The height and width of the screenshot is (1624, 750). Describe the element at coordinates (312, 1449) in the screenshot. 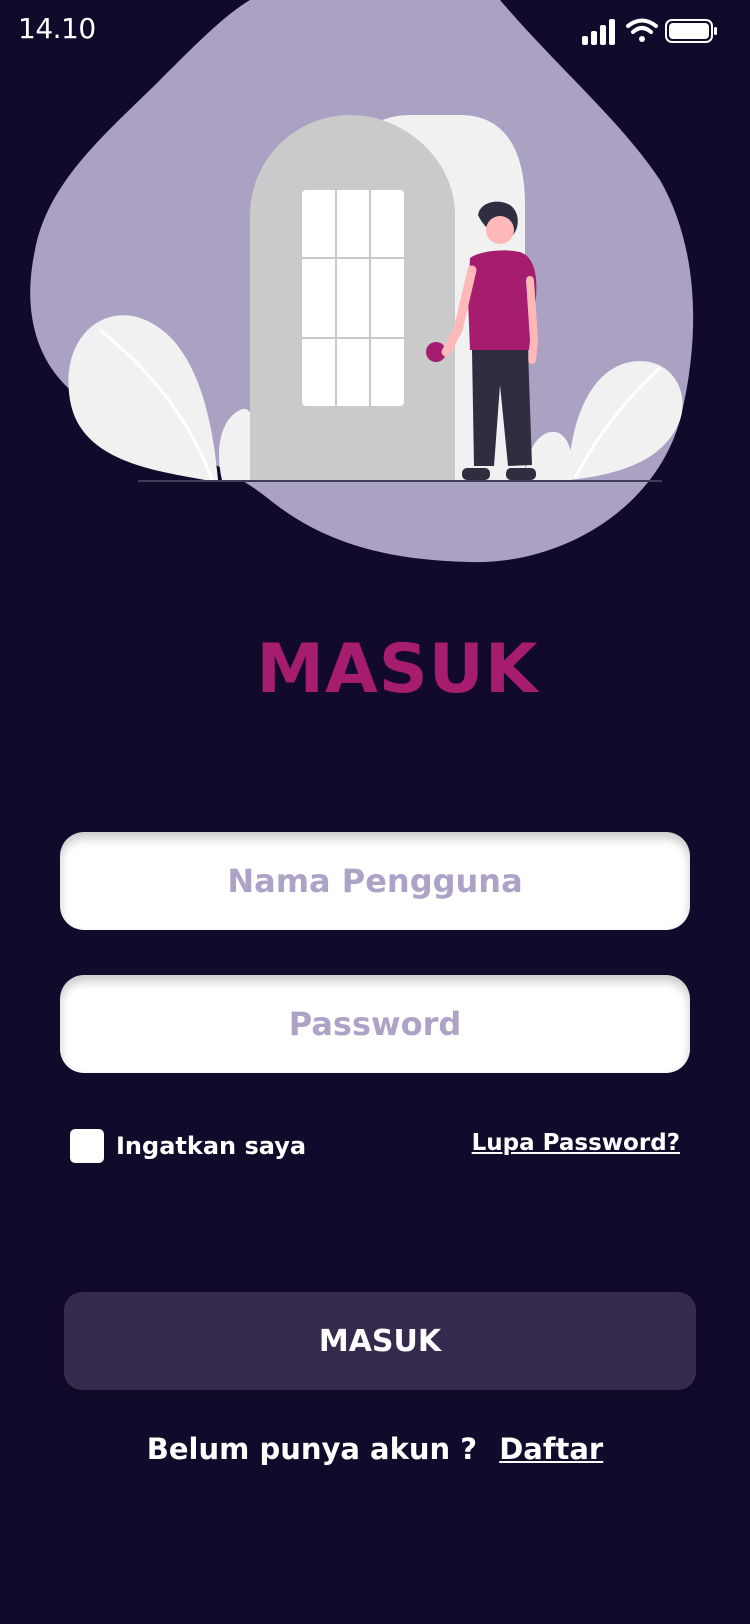

I see `register-prompt-text: Belum punya akun ?` at that location.